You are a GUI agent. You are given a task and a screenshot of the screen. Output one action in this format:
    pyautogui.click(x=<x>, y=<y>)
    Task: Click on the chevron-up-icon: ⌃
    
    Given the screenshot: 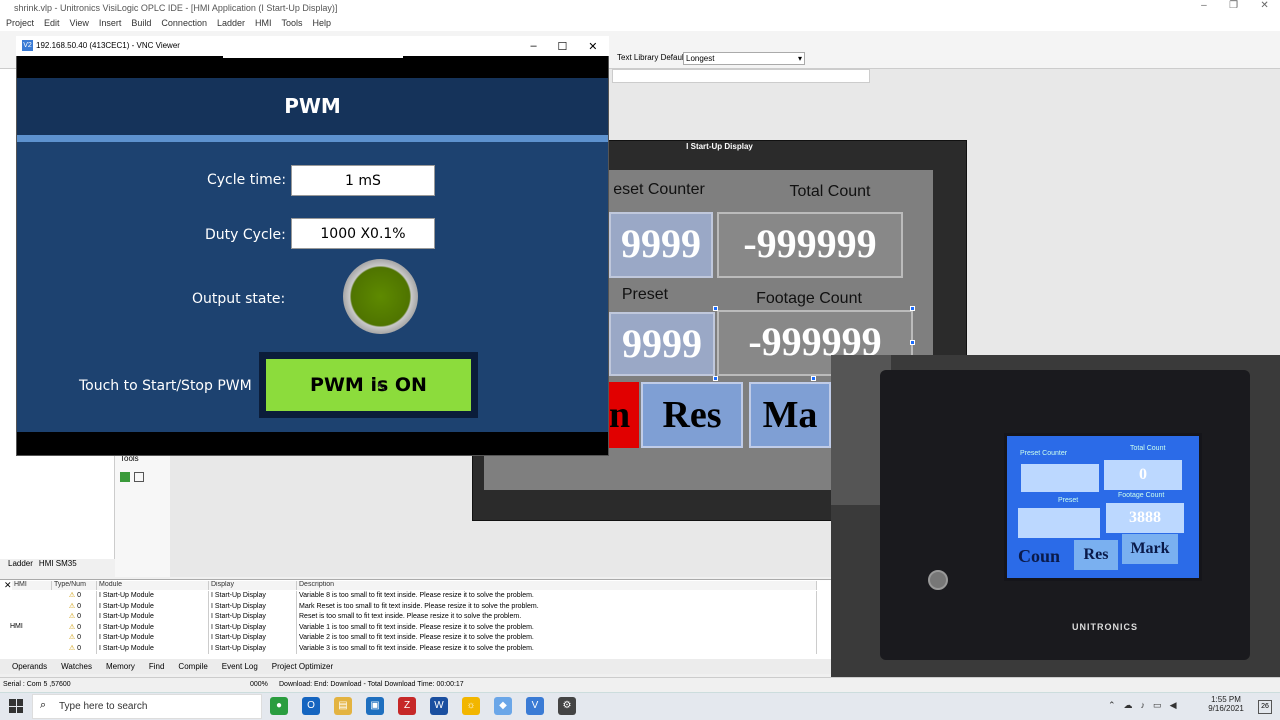 What is the action you would take?
    pyautogui.click(x=1112, y=705)
    